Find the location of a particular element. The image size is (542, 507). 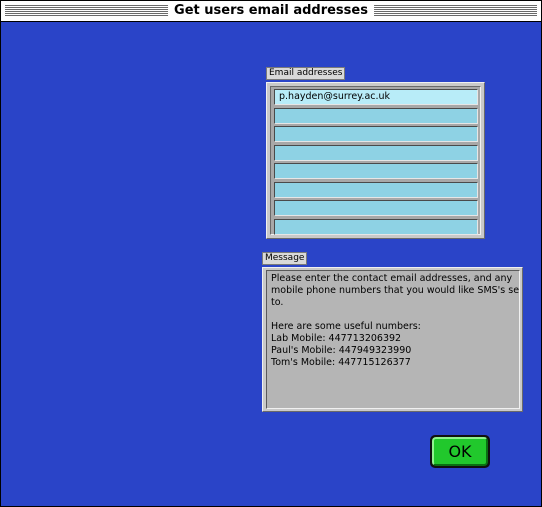

title-bar: Get users email addresses is located at coordinates (271, 11).